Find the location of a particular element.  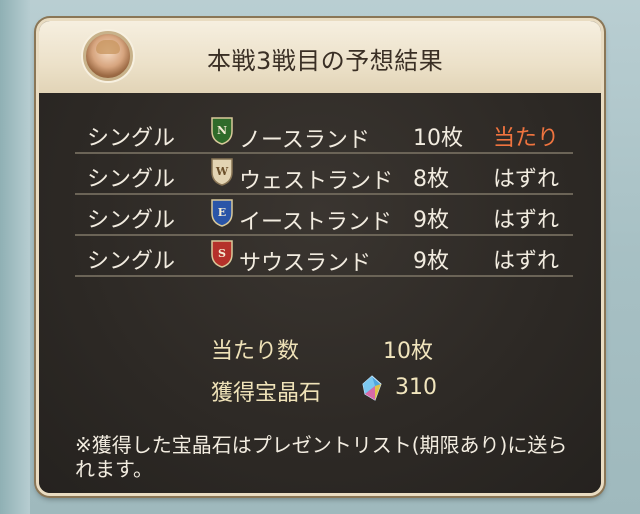

ticket-count: 10枚 is located at coordinates (438, 138).